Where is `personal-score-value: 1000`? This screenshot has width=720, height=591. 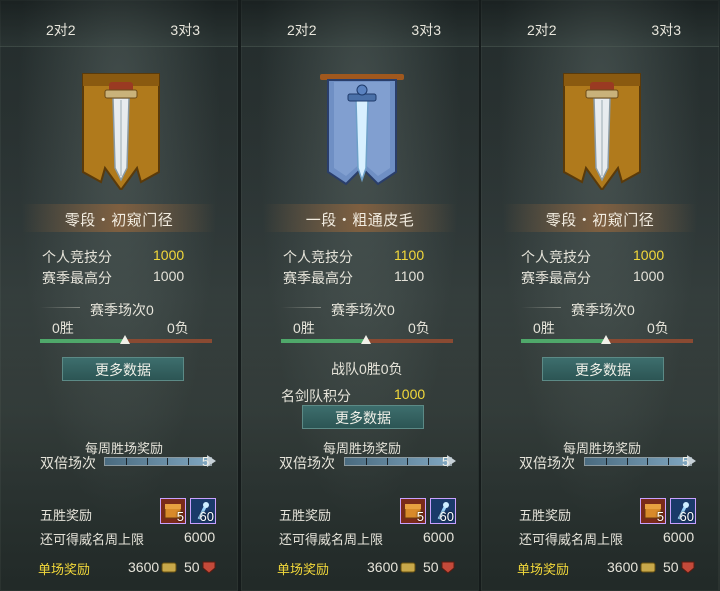 personal-score-value: 1000 is located at coordinates (649, 255).